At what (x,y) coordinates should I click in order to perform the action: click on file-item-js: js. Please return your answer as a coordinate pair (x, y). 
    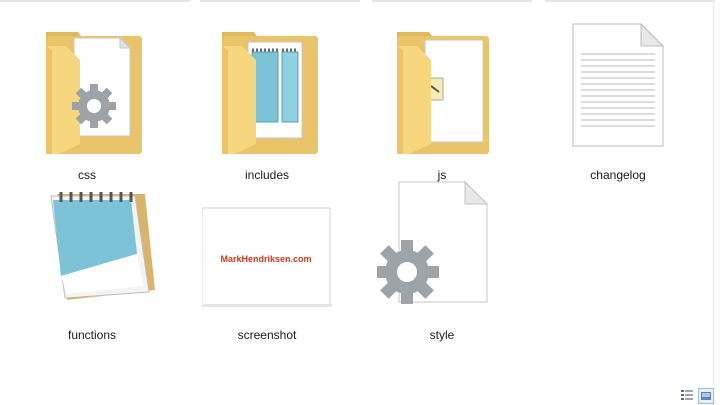
    Looking at the image, I should click on (442, 105).